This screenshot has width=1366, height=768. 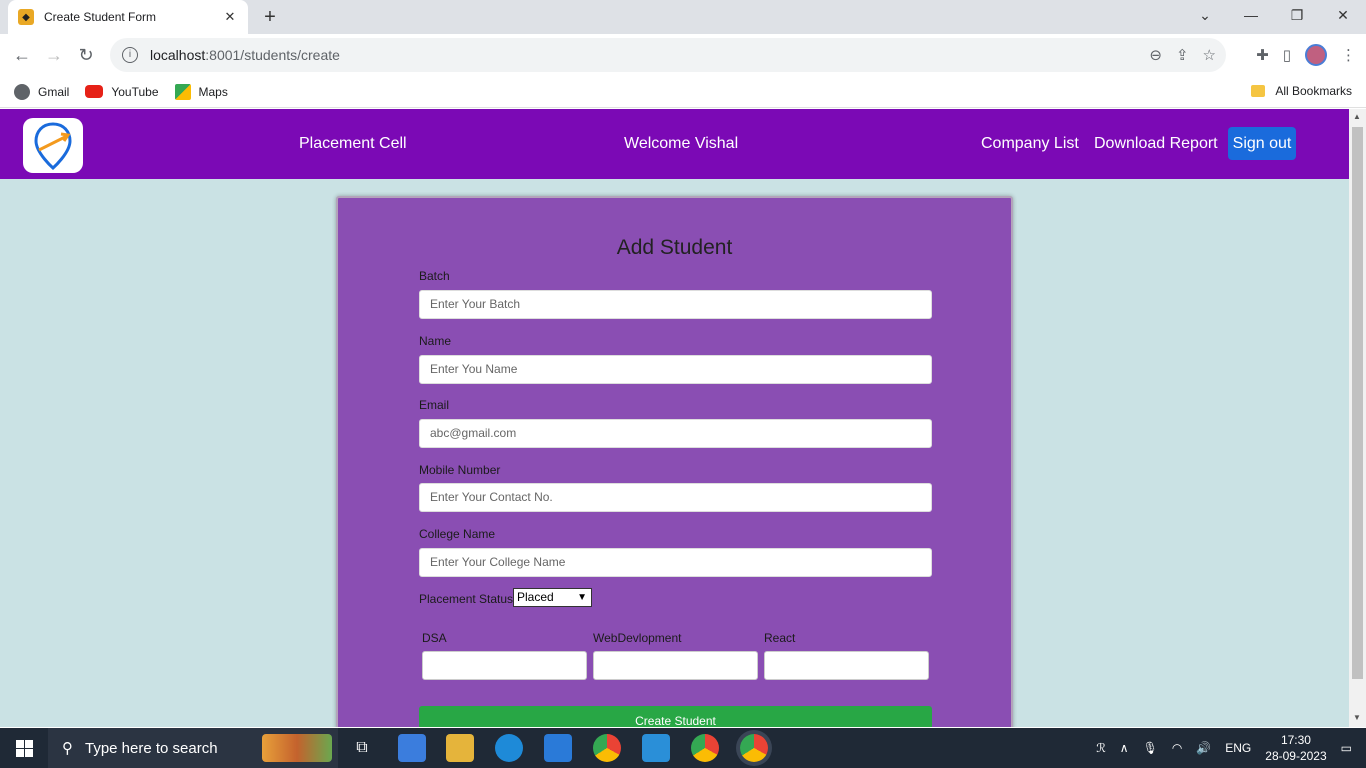 I want to click on mobile-label: Mobile Number, so click(x=460, y=470).